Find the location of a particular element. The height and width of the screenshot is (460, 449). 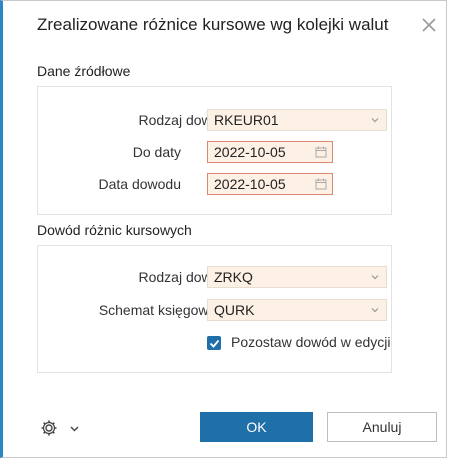

ok-button: OK is located at coordinates (256, 427).